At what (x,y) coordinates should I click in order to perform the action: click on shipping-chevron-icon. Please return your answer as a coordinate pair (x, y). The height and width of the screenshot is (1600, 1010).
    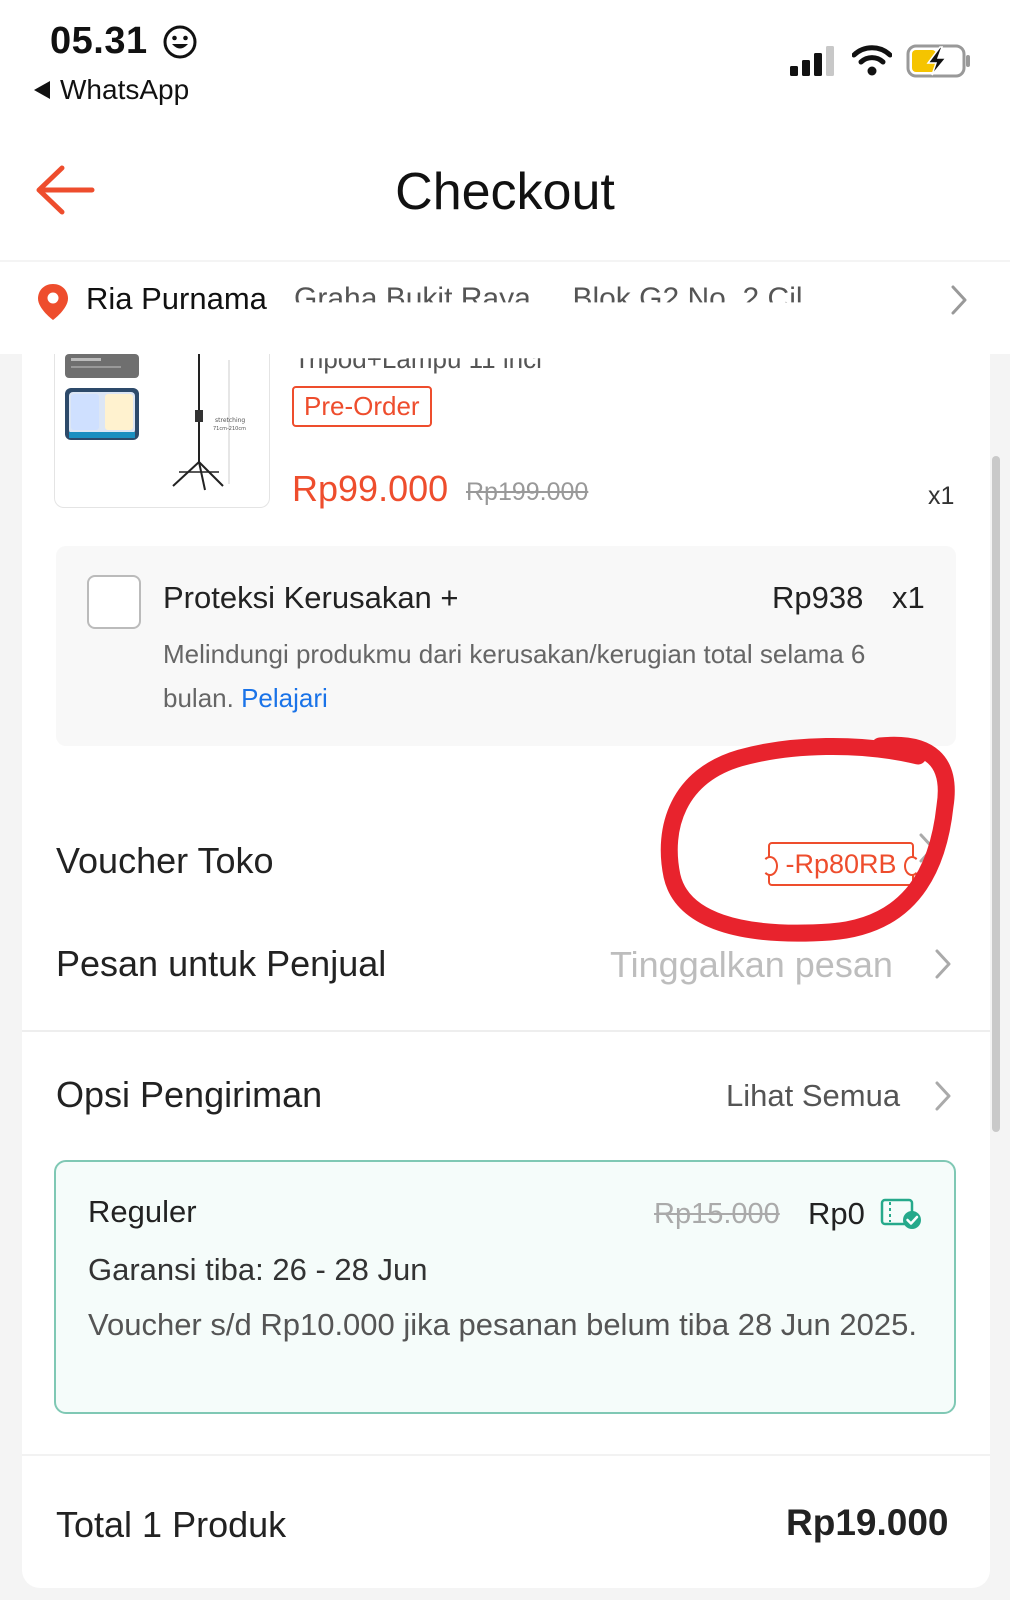
    Looking at the image, I should click on (943, 1096).